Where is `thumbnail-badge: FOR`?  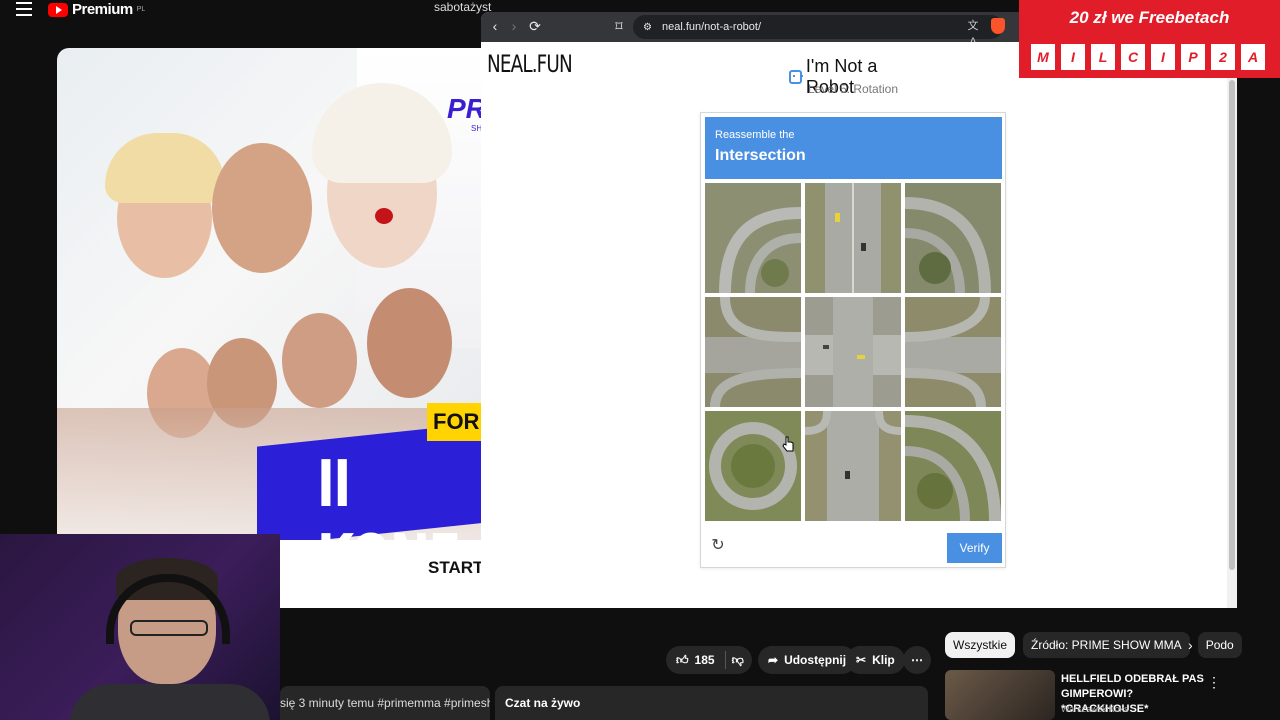 thumbnail-badge: FOR is located at coordinates (457, 422).